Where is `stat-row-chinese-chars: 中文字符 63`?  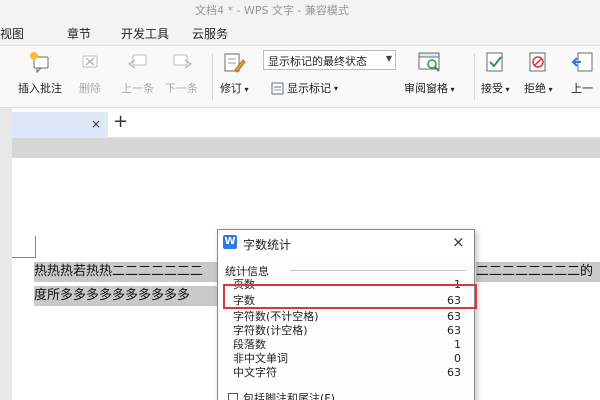
stat-row-chinese-chars: 中文字符 63 is located at coordinates (347, 373).